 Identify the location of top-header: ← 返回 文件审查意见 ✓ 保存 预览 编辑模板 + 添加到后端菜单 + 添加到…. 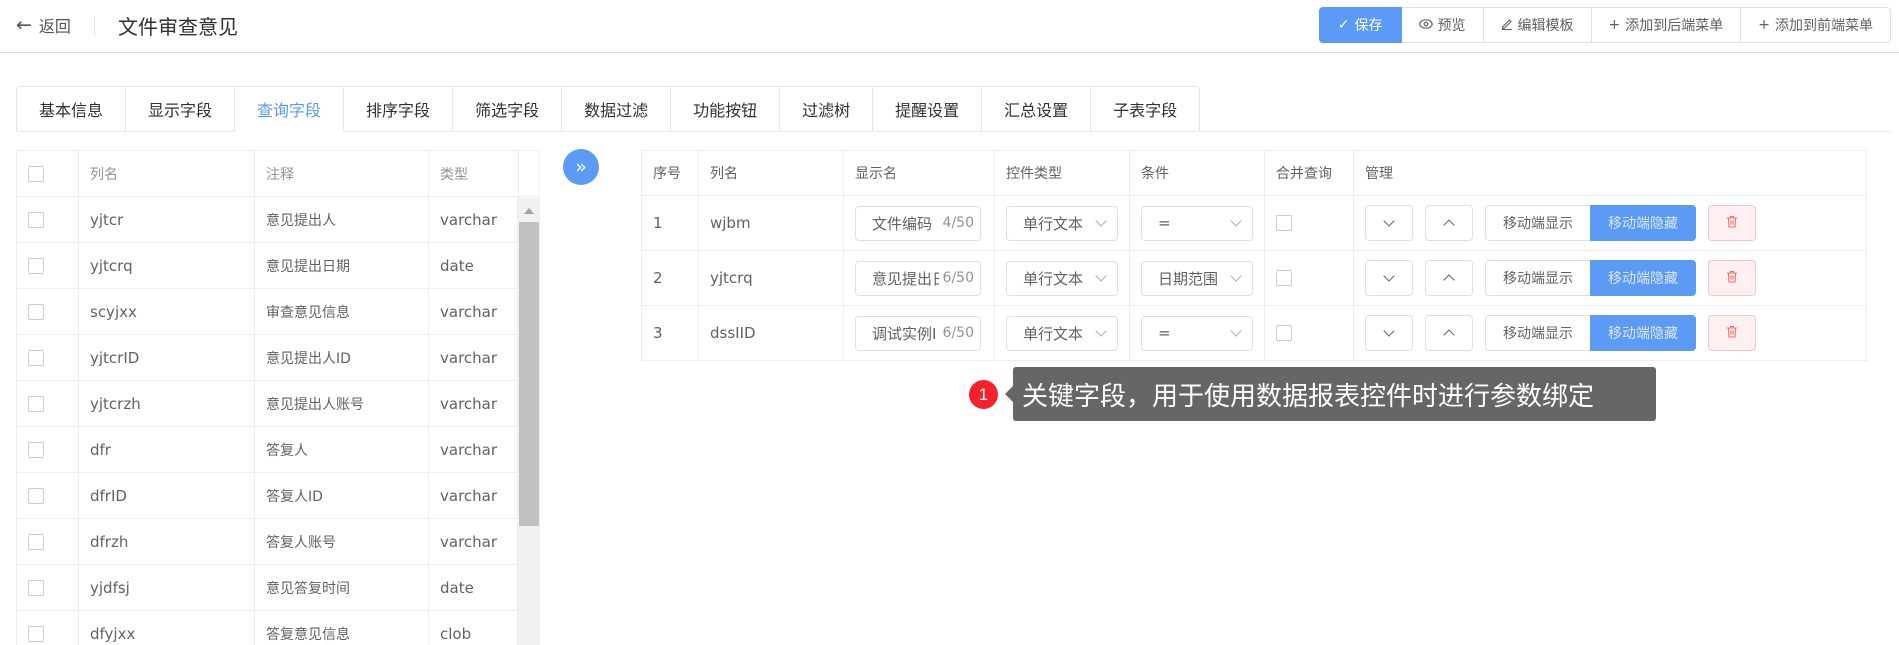
(949, 26).